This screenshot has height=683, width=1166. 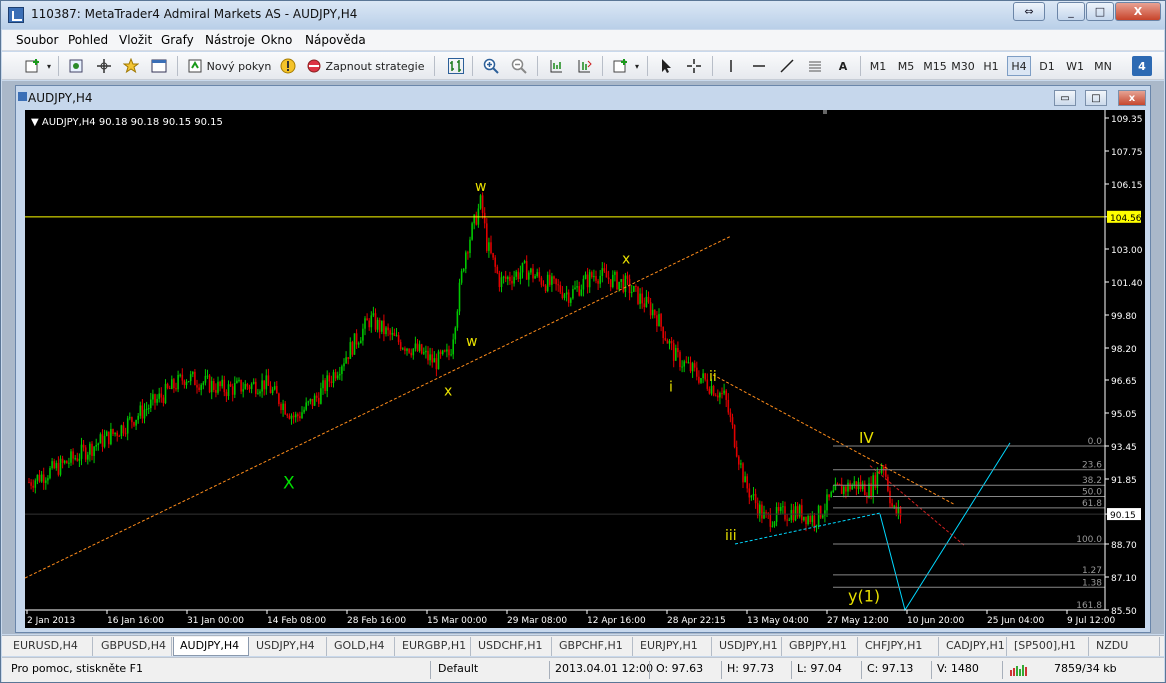 I want to click on chart-tab: EURGBP,H1, so click(x=433, y=646).